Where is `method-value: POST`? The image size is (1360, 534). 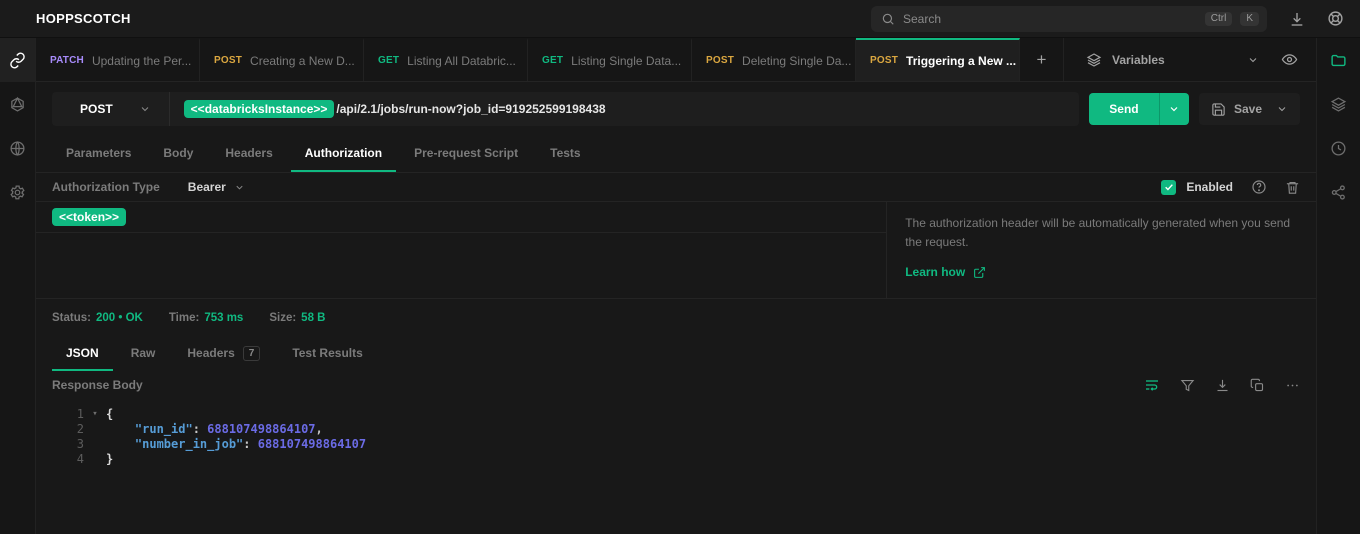 method-value: POST is located at coordinates (96, 109).